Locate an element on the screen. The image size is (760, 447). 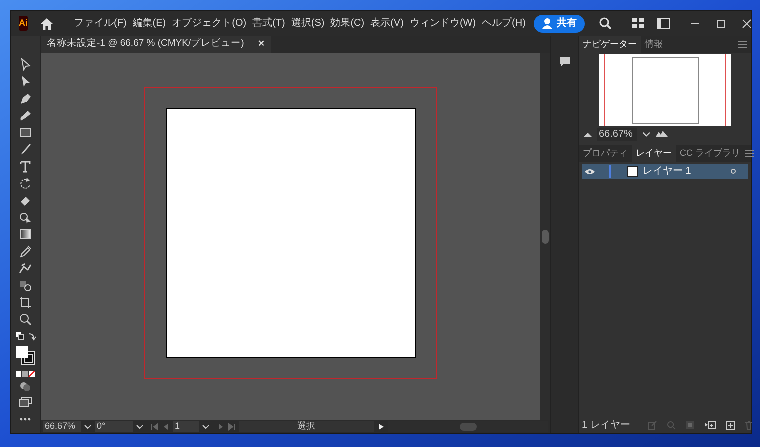
panel-tab: ナビゲーター is located at coordinates (610, 44).